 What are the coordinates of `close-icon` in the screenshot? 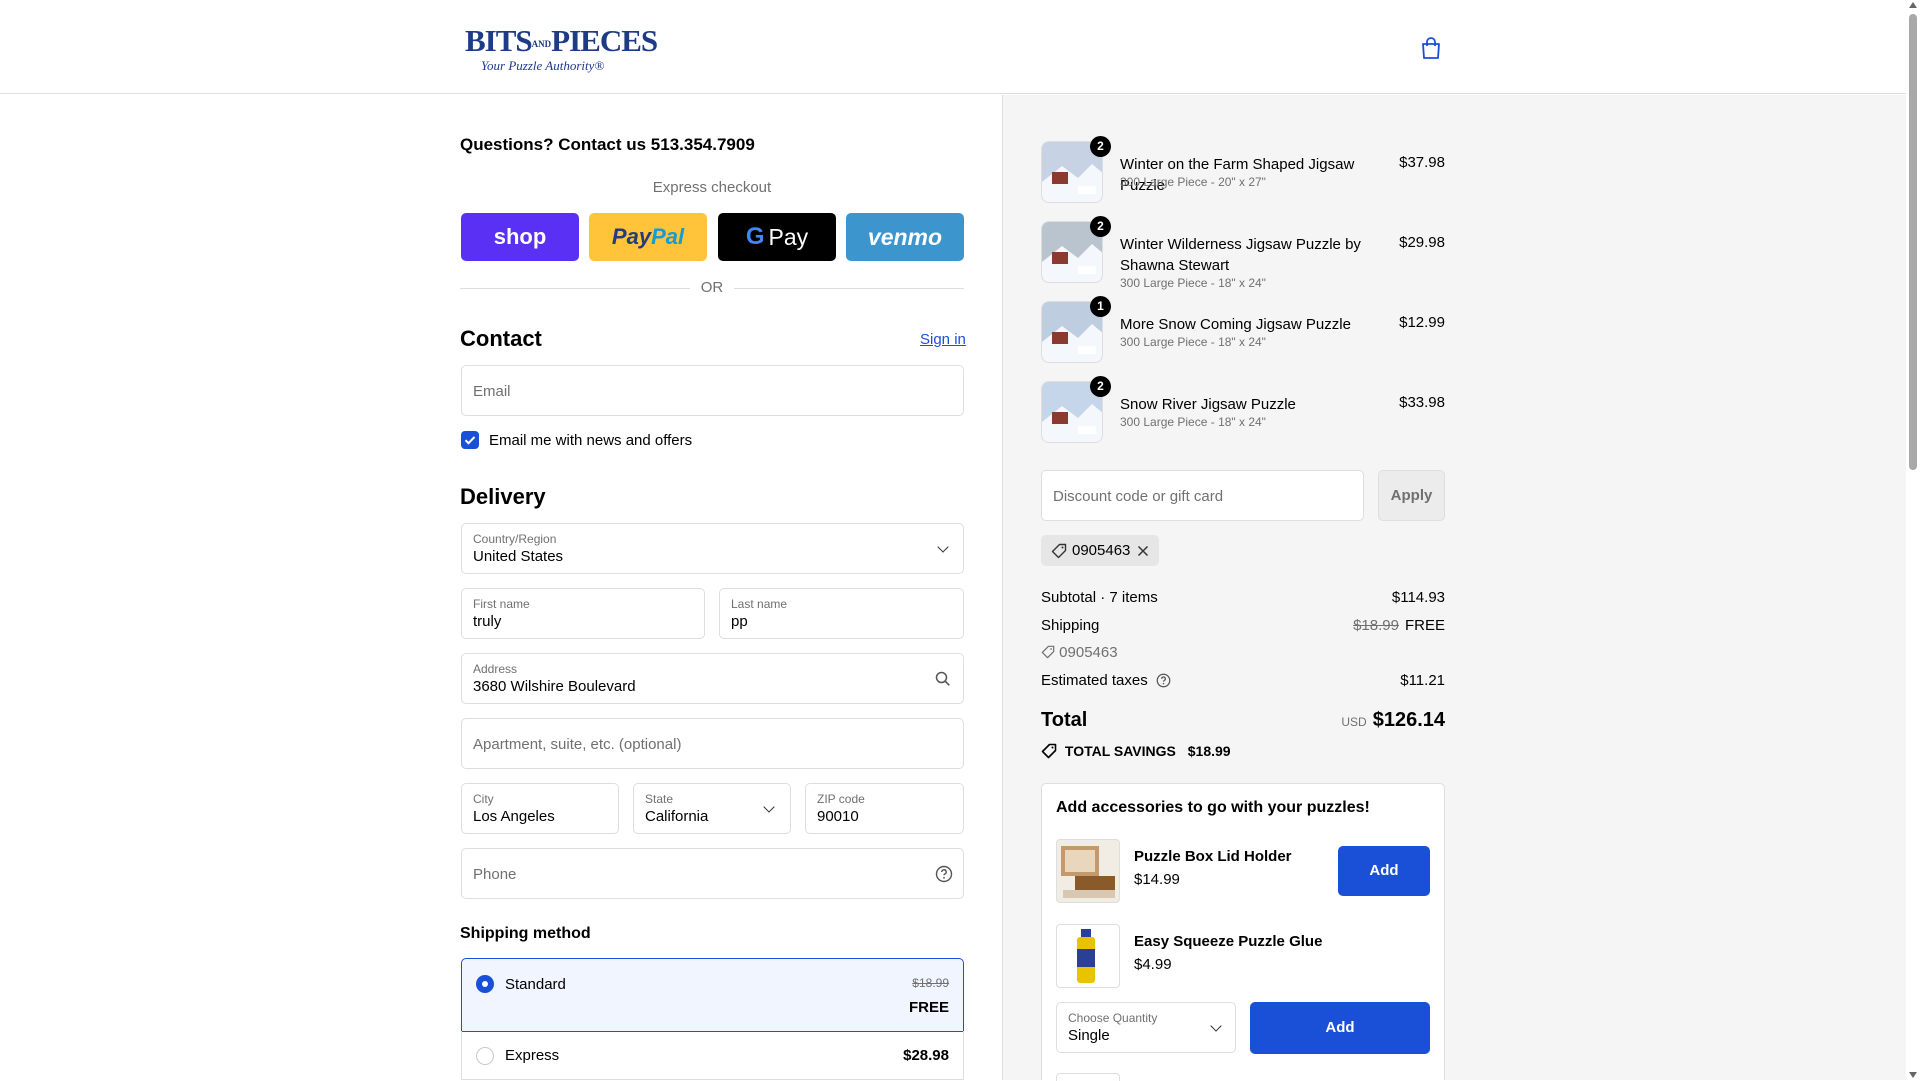 It's located at (1143, 551).